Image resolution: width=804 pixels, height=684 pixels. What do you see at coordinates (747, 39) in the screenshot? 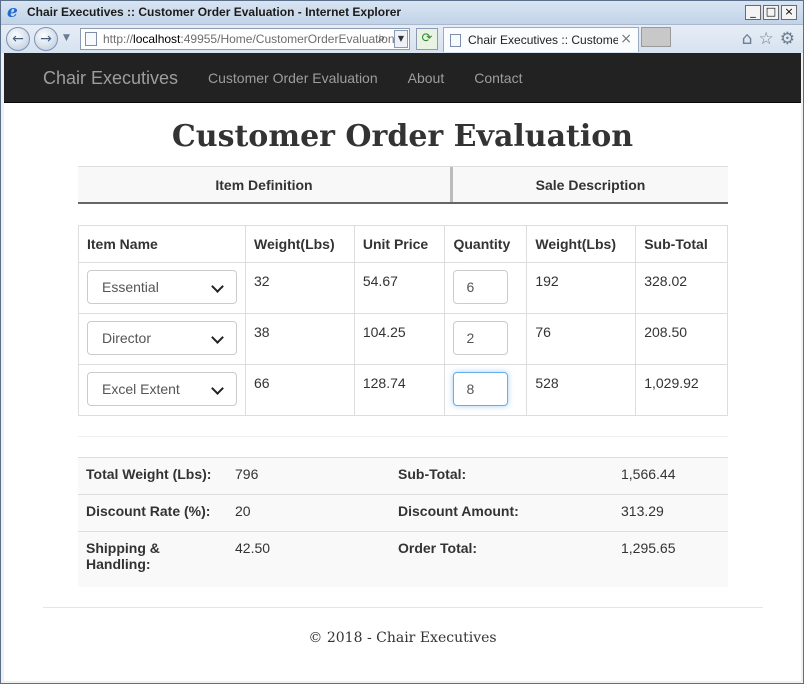
I see `home-icon: ⌂` at bounding box center [747, 39].